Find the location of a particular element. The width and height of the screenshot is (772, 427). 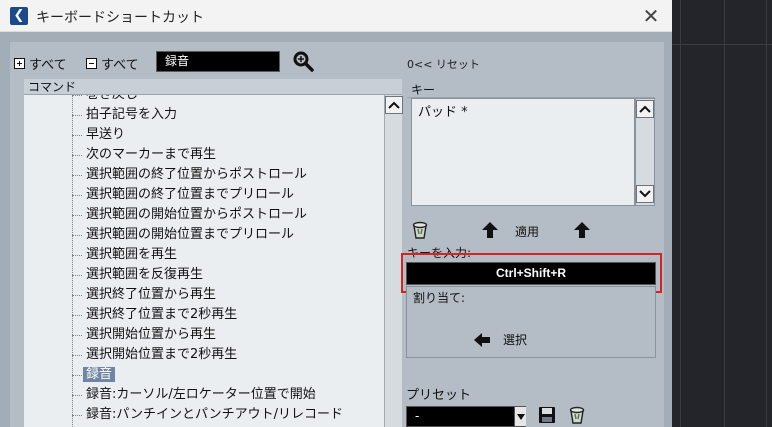

command-column-header: コマンド is located at coordinates (213, 87).